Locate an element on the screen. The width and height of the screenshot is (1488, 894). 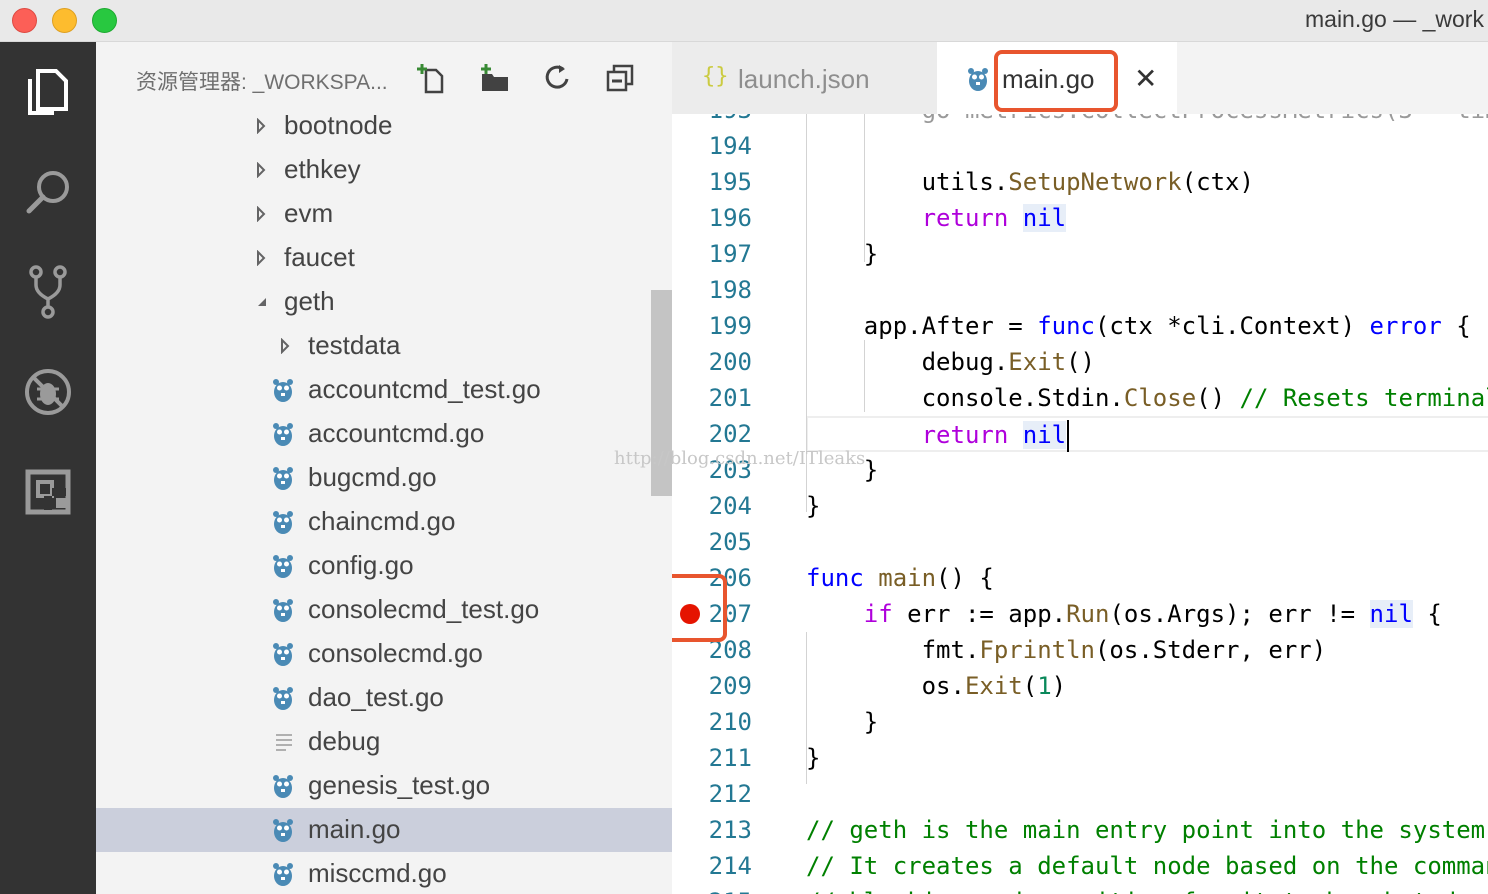
tree-file: consolecmd.go is located at coordinates (384, 654).